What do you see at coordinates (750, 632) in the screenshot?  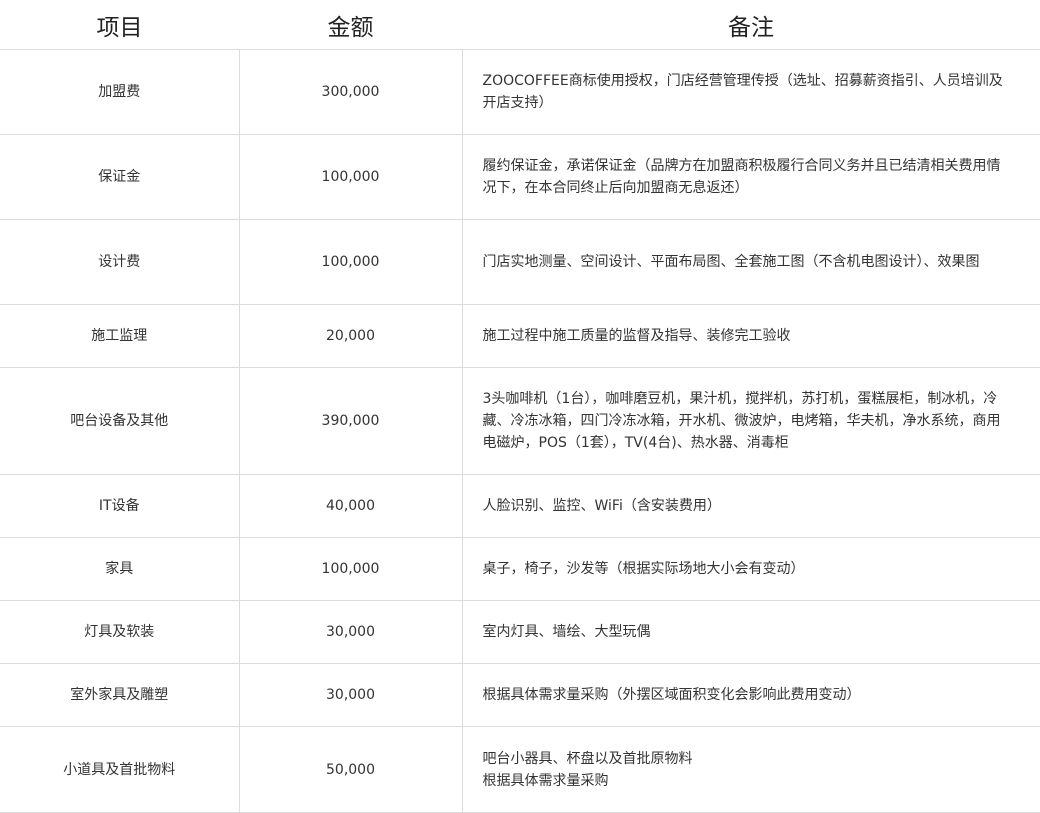 I see `note-cell: 室内灯具、墙绘、大型玩偶` at bounding box center [750, 632].